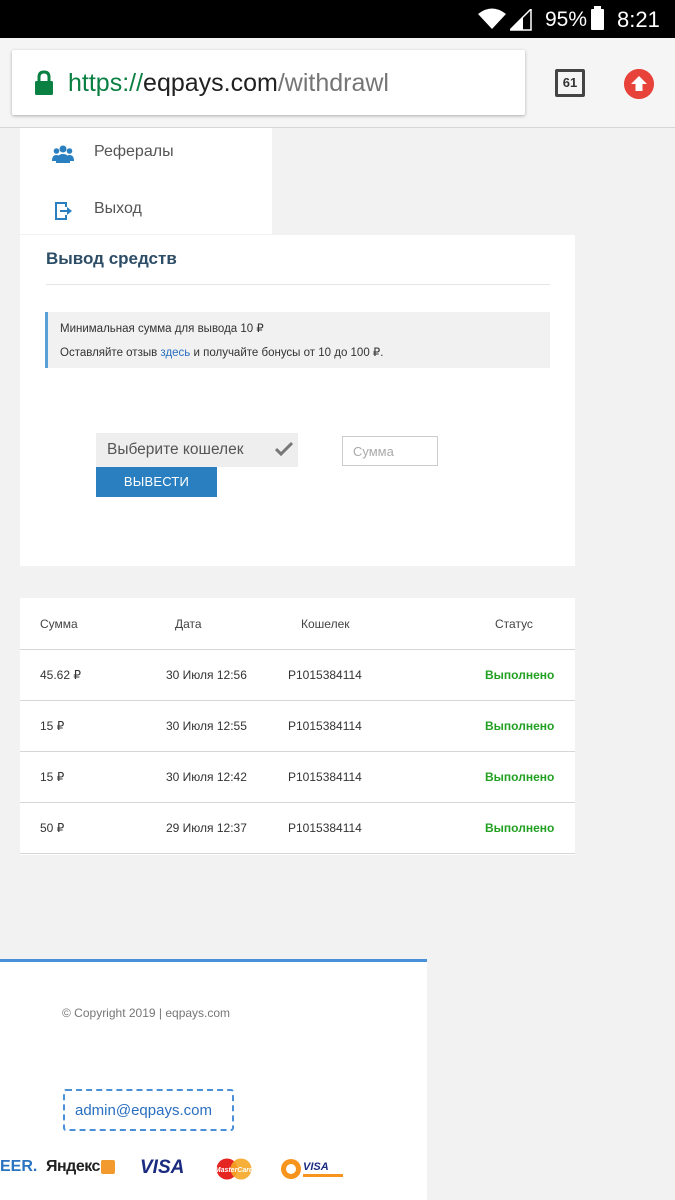 The height and width of the screenshot is (1200, 675). I want to click on cell-date: 29 Июля 12:37, so click(206, 828).